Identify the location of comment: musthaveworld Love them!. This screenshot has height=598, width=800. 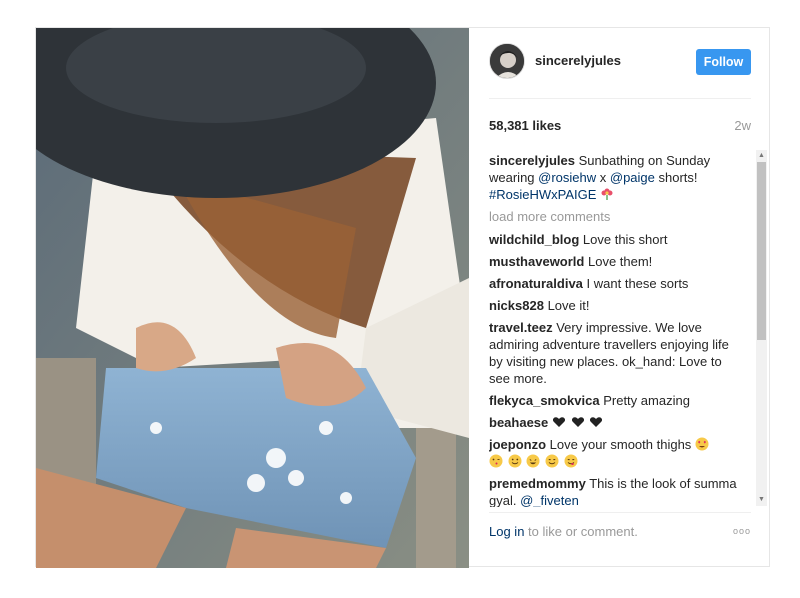
(615, 261).